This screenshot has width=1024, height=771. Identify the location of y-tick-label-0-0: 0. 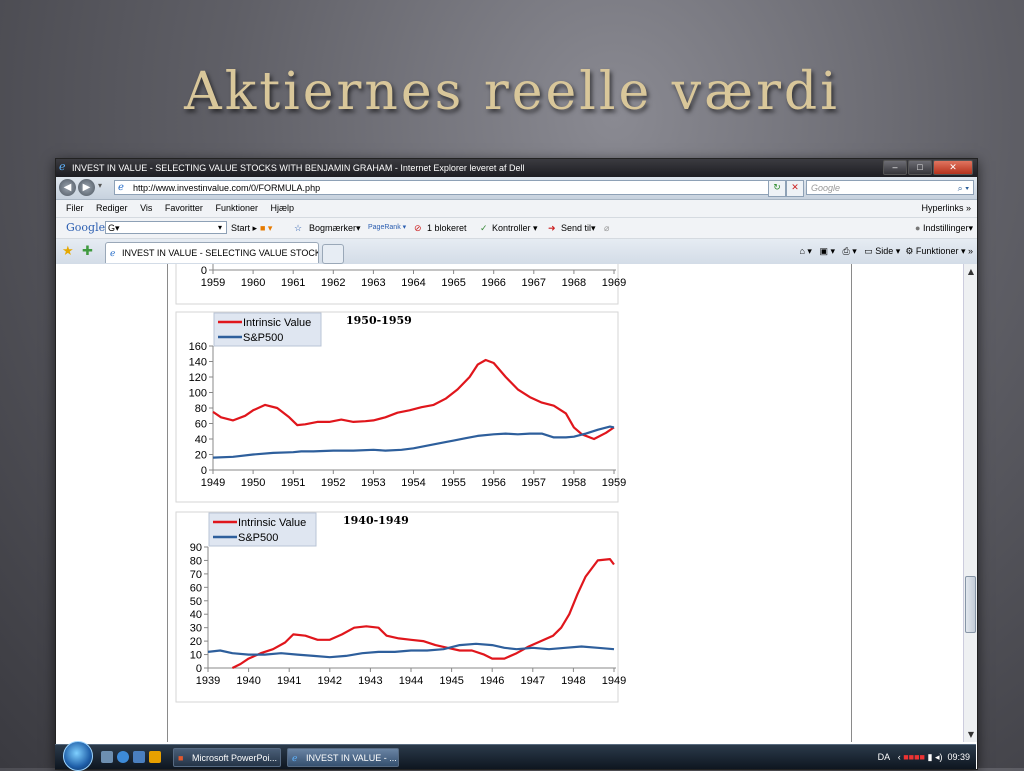
(204, 271).